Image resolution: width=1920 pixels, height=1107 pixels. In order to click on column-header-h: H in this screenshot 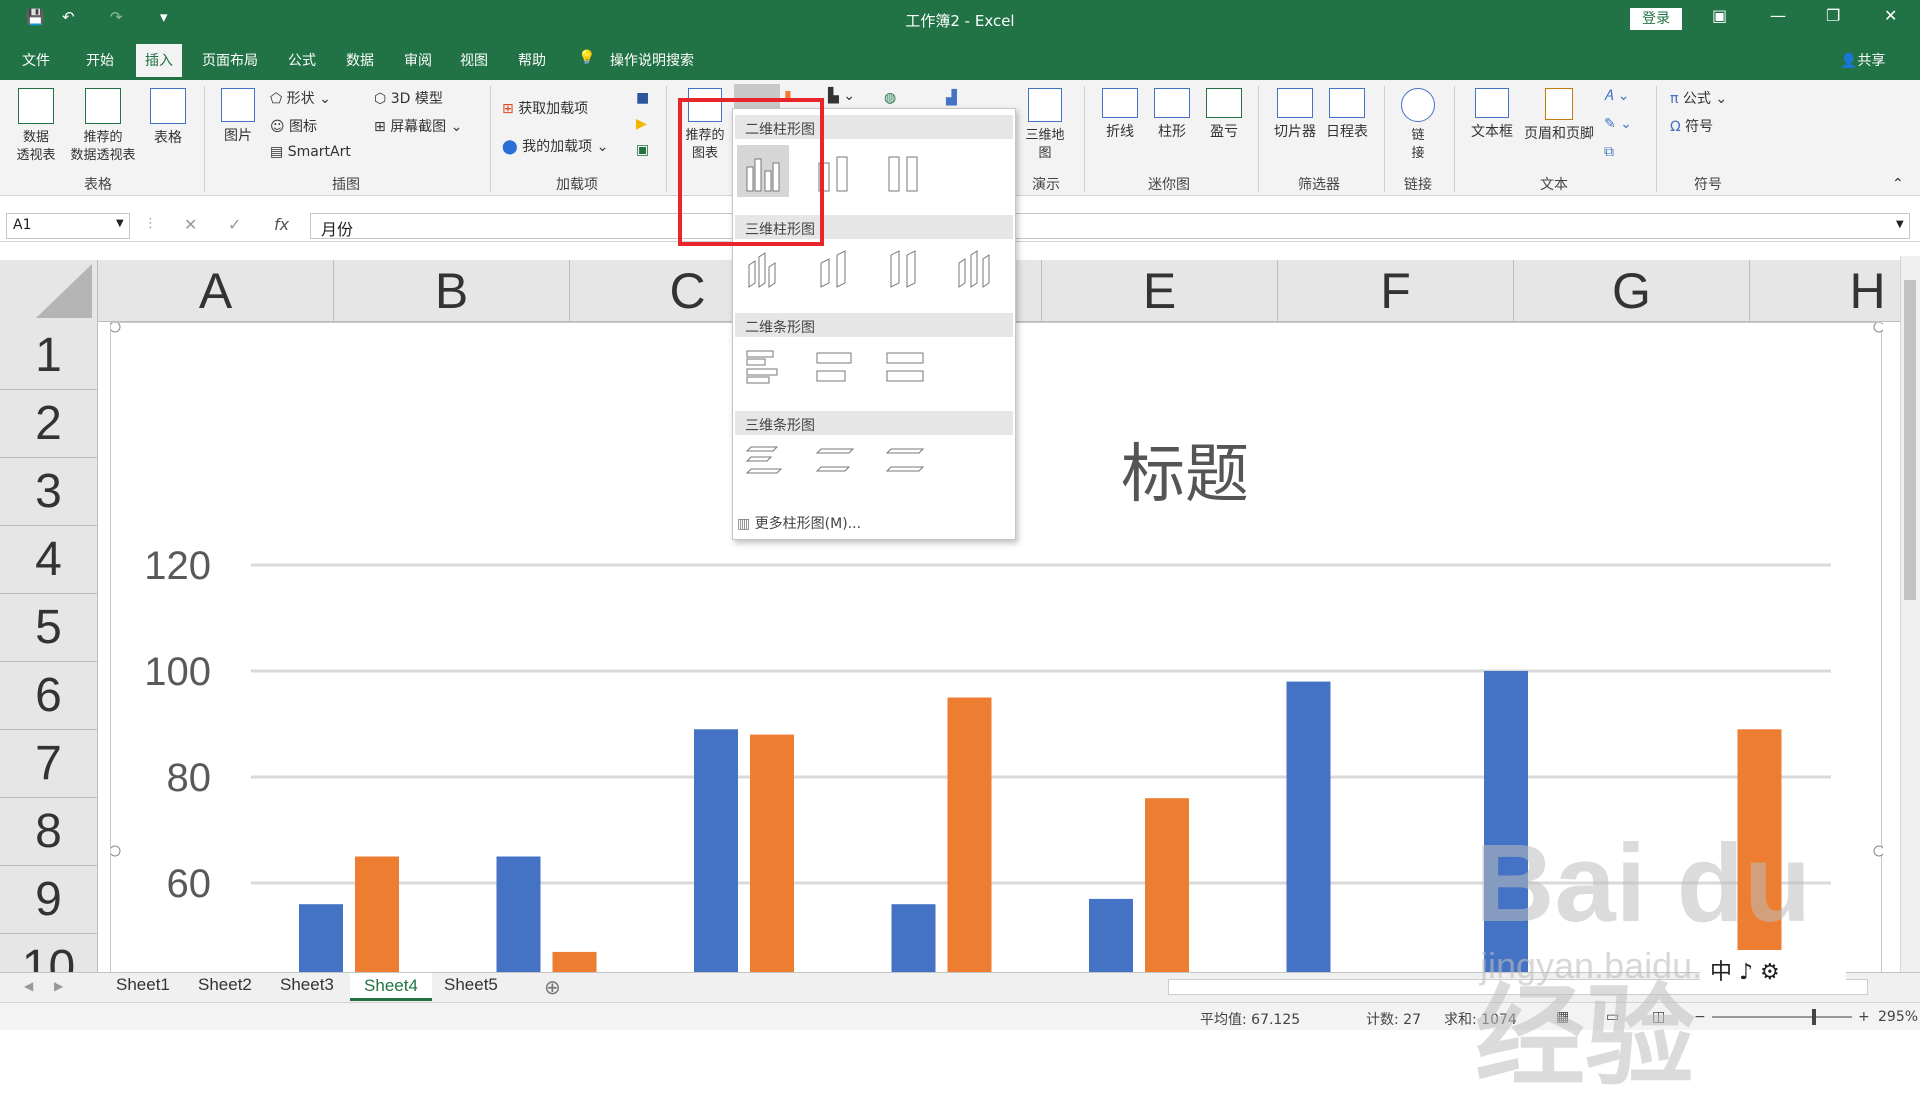, I will do `click(1825, 291)`.